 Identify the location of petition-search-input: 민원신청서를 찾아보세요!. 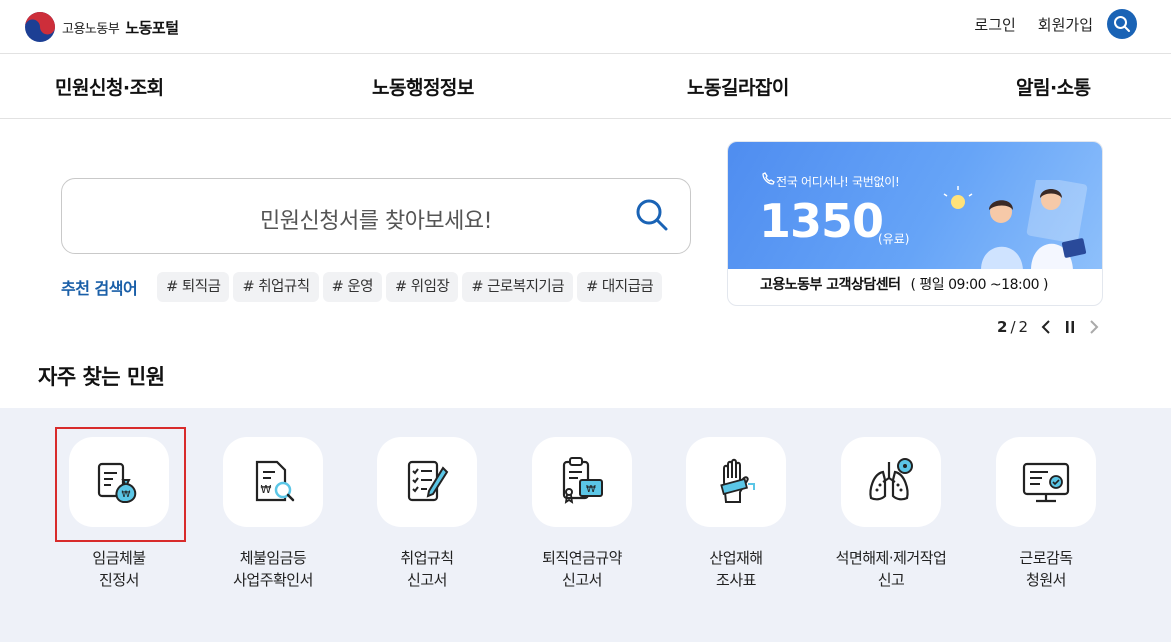
(376, 216).